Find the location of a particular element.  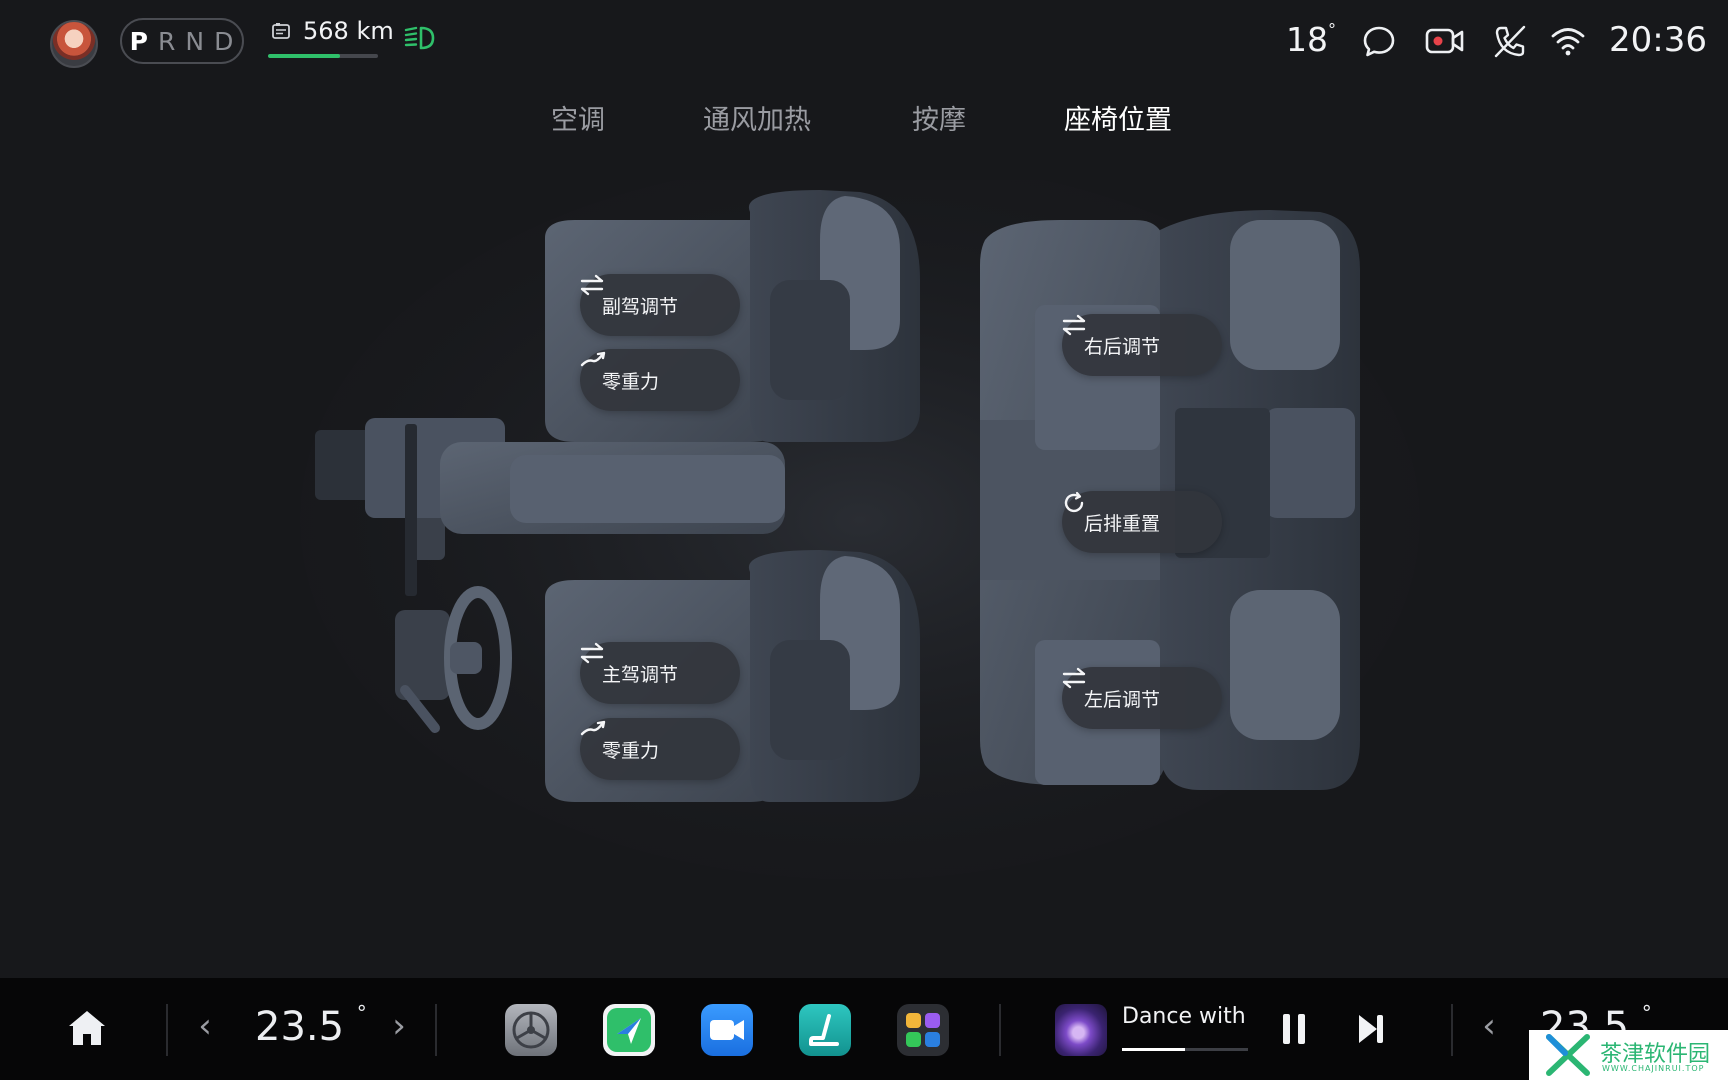

passenger-zero-gravity-button: 零重力 is located at coordinates (660, 380).